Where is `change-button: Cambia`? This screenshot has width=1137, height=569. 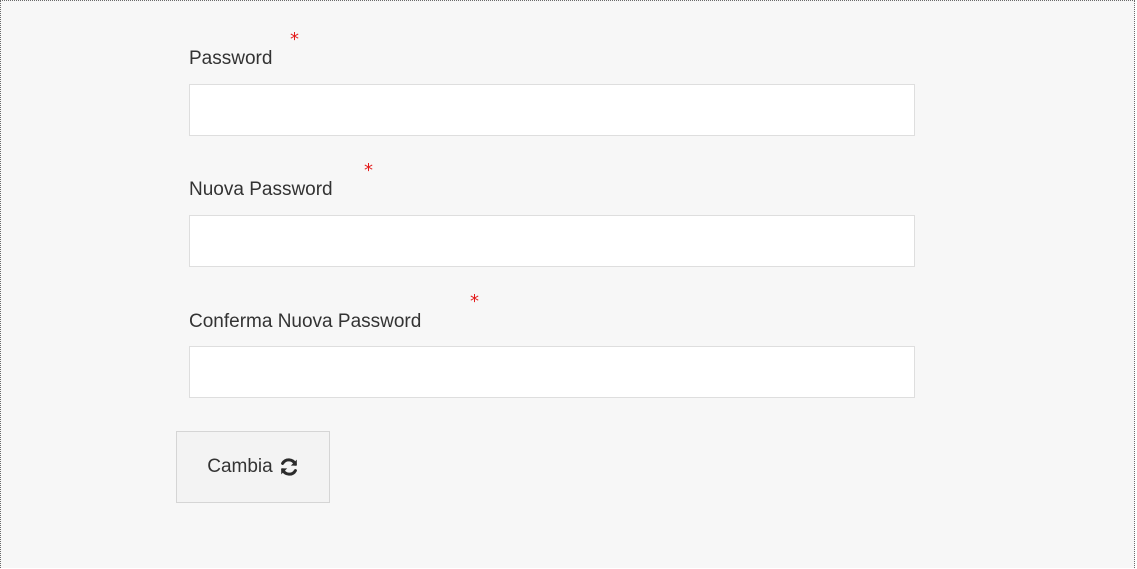 change-button: Cambia is located at coordinates (253, 467).